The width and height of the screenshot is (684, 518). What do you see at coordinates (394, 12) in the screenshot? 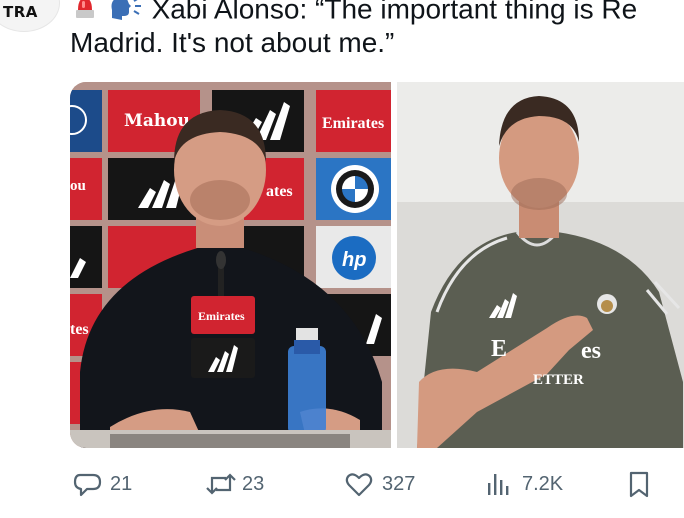
I see `tweet-line-1-text: Xabi Alonso: “The important thing is Re` at bounding box center [394, 12].